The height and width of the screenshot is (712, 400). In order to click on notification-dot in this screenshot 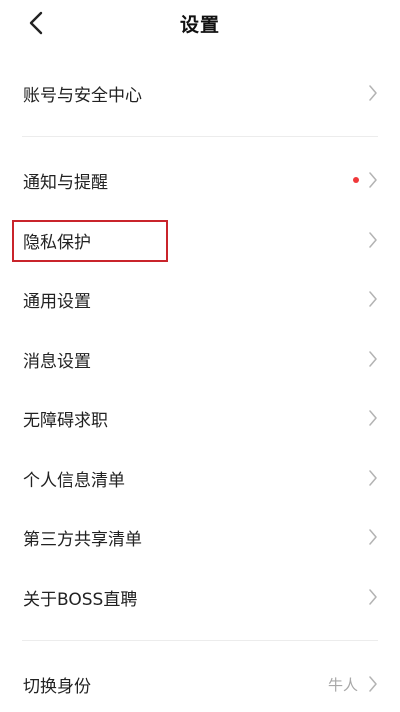, I will do `click(356, 180)`.